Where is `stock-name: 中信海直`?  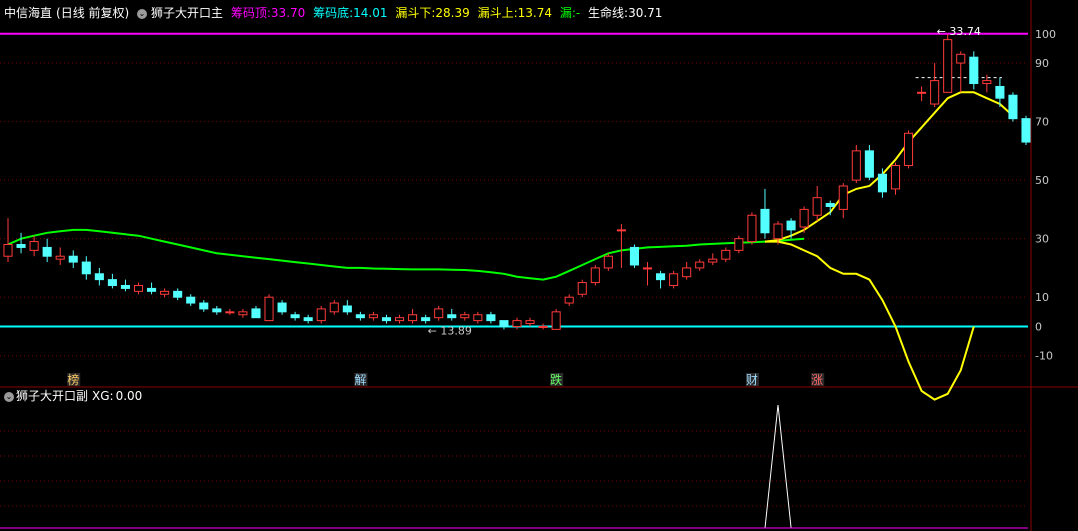 stock-name: 中信海直 is located at coordinates (28, 13).